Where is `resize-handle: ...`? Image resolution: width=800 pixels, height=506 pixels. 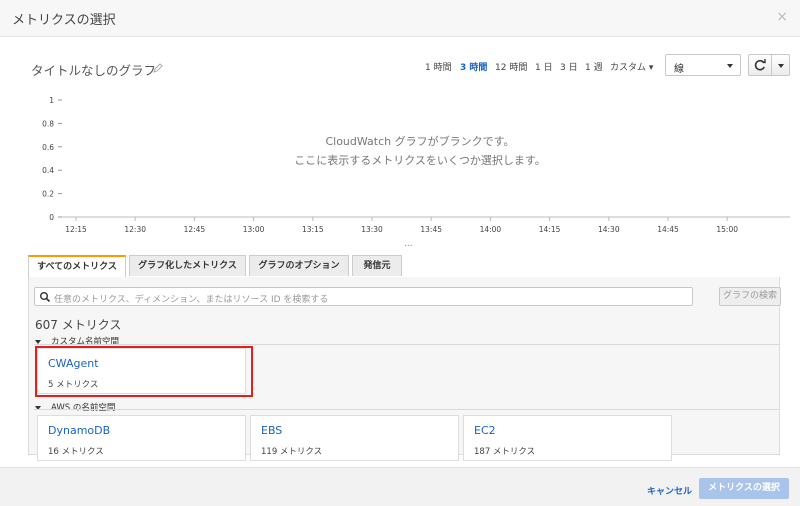 resize-handle: ... is located at coordinates (408, 244).